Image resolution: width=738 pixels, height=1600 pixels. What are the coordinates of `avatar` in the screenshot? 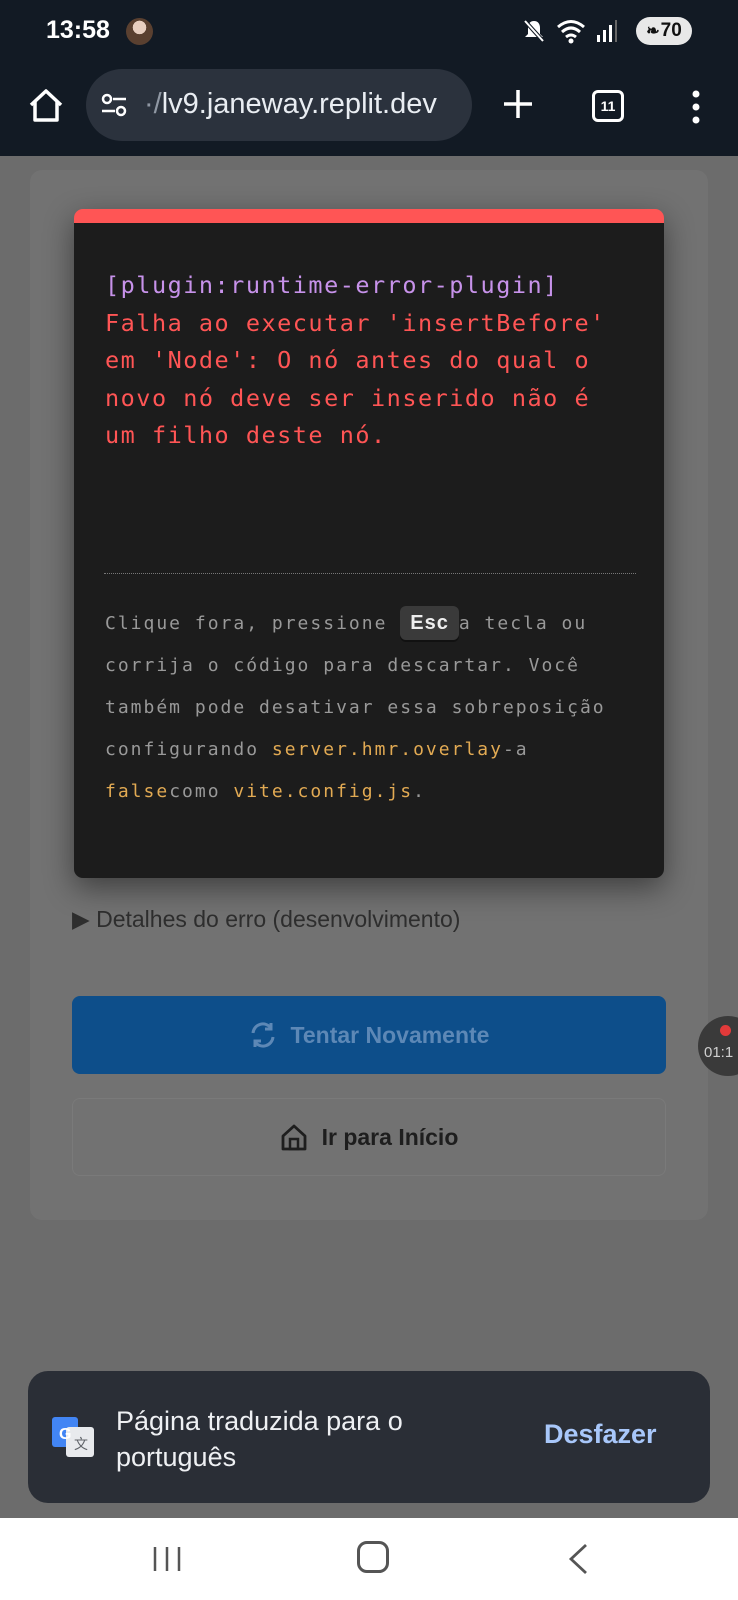 It's located at (139, 31).